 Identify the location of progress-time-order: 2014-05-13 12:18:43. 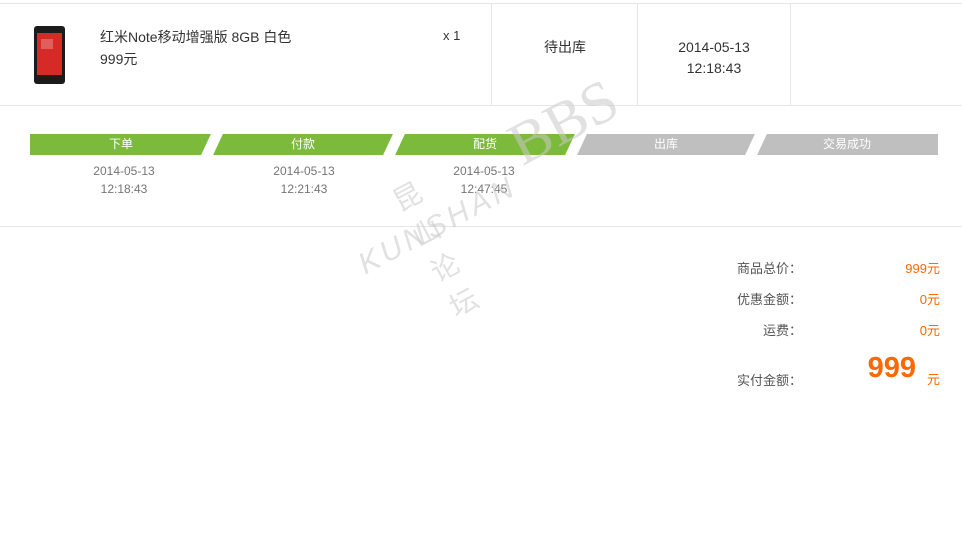
(124, 180).